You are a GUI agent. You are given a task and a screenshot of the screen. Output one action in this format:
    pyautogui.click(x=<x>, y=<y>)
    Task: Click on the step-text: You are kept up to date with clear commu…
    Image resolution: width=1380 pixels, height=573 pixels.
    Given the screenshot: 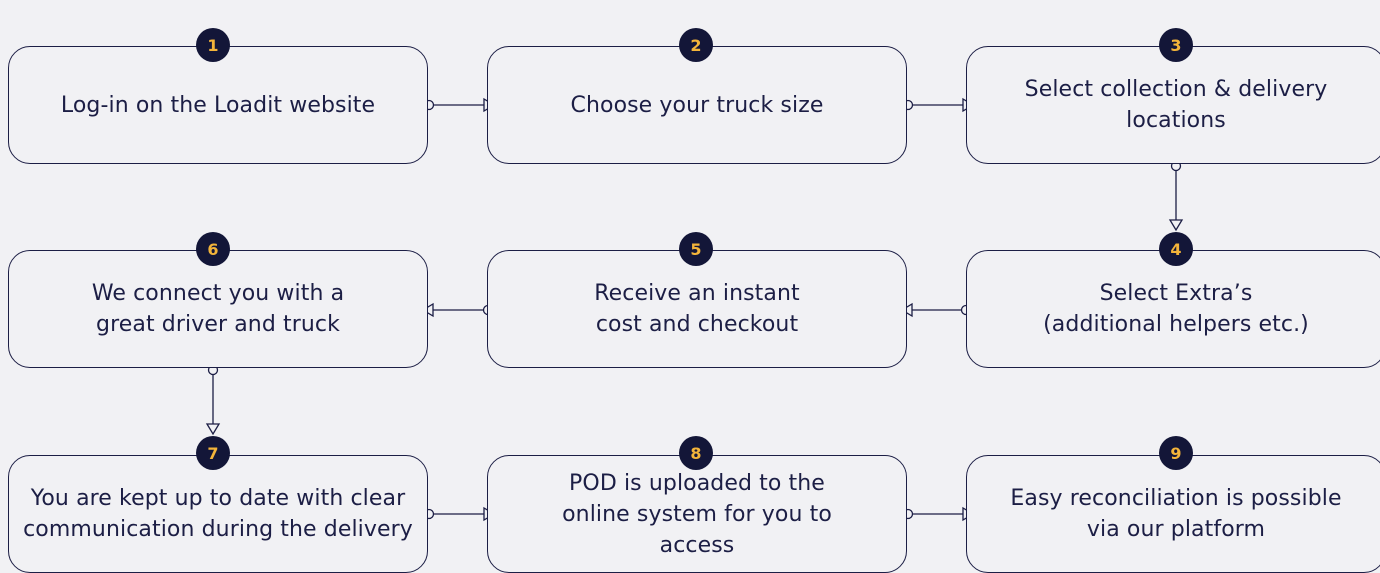 What is the action you would take?
    pyautogui.click(x=218, y=514)
    